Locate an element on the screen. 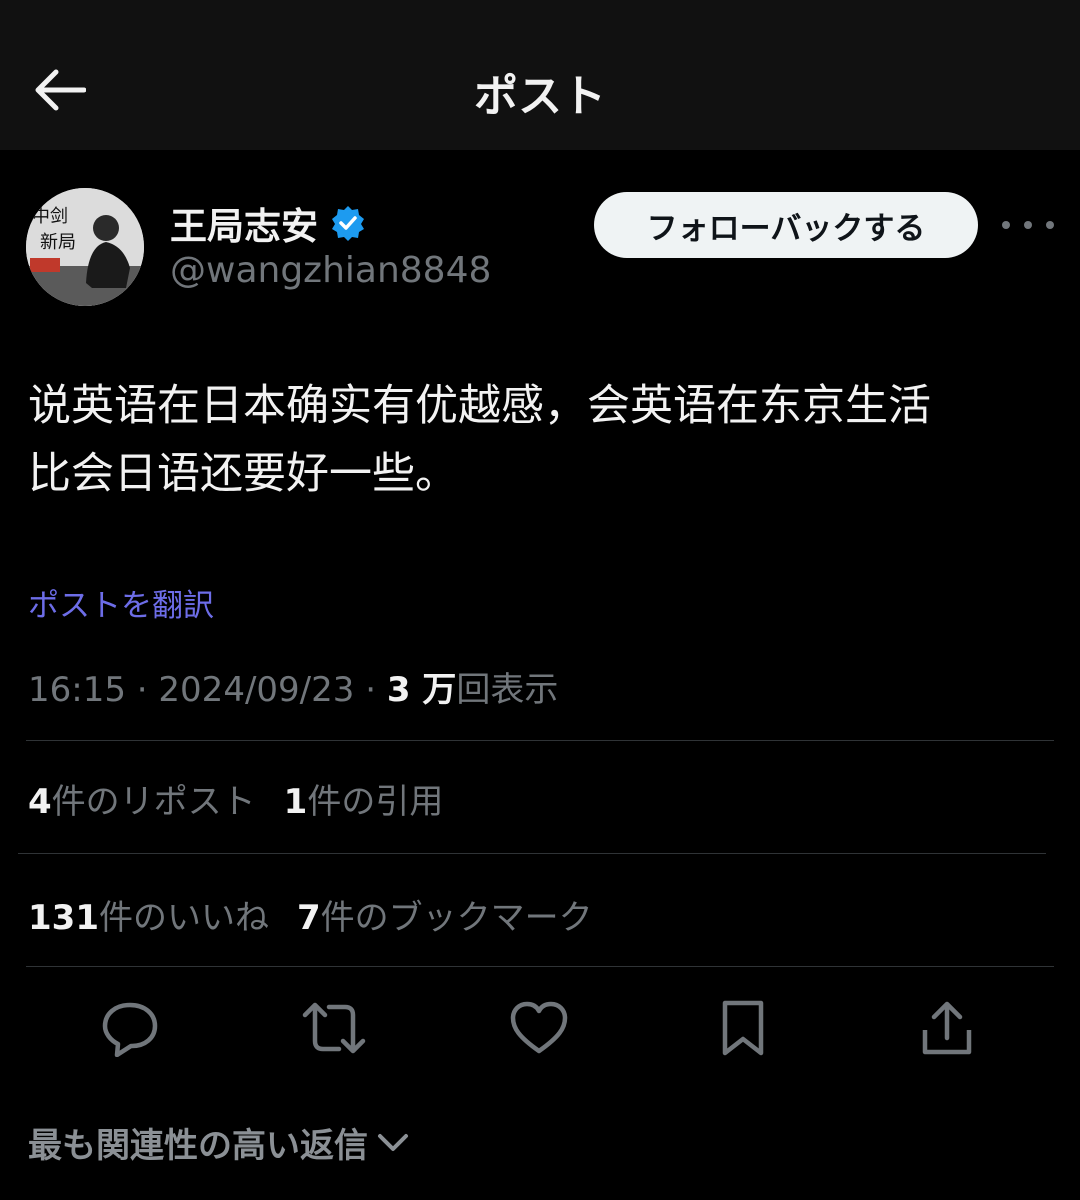 Image resolution: width=1080 pixels, height=1200 pixels. quotes-count: 1 is located at coordinates (295, 802).